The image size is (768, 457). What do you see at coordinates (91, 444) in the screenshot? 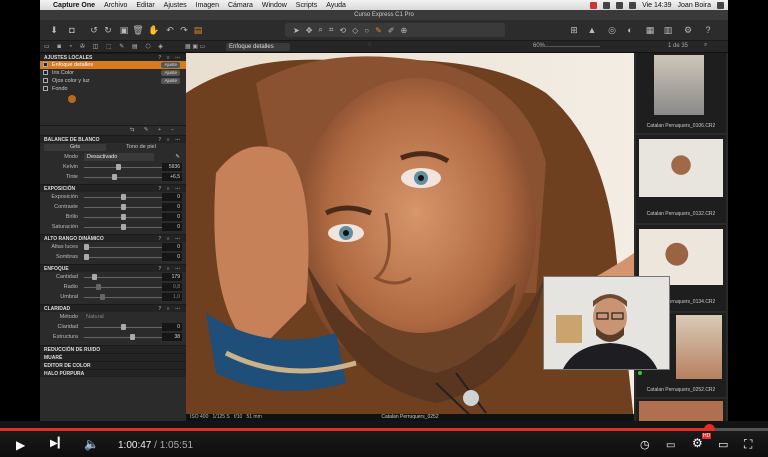
I see `volume-icon: 🔈` at bounding box center [91, 444].